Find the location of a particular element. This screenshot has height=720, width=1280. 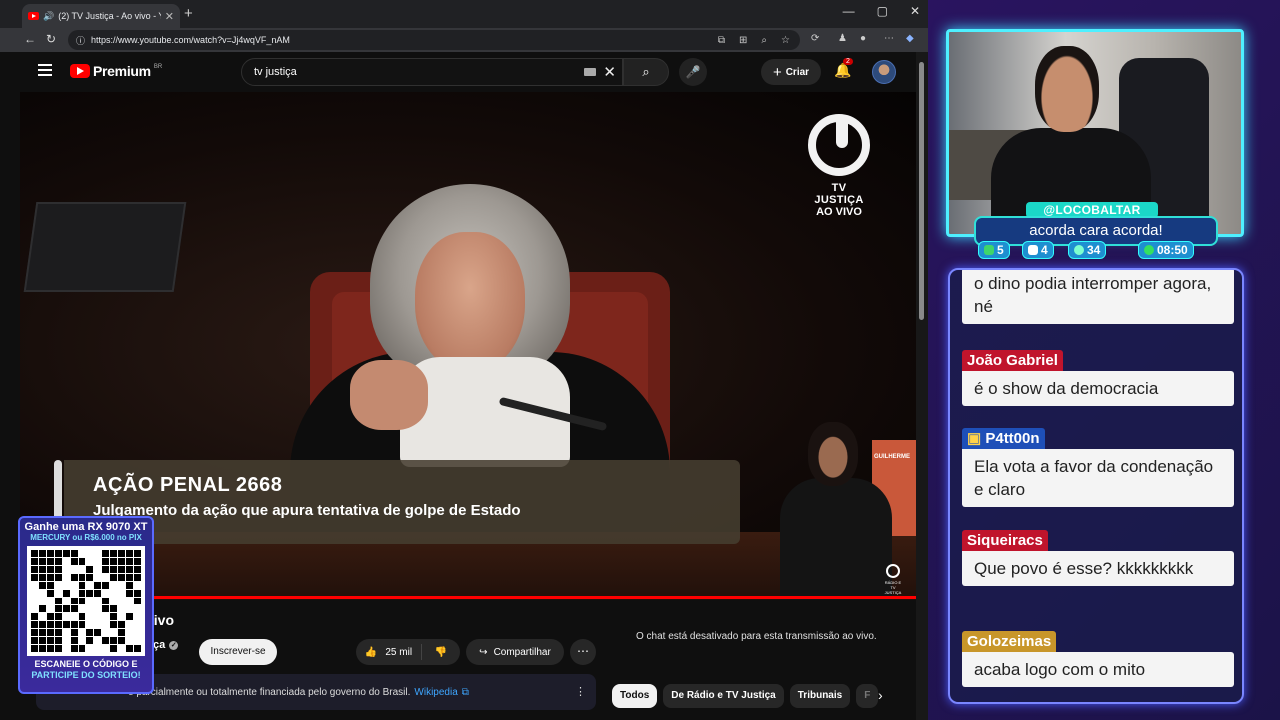

channel-name: iça ✓ is located at coordinates (164, 645).